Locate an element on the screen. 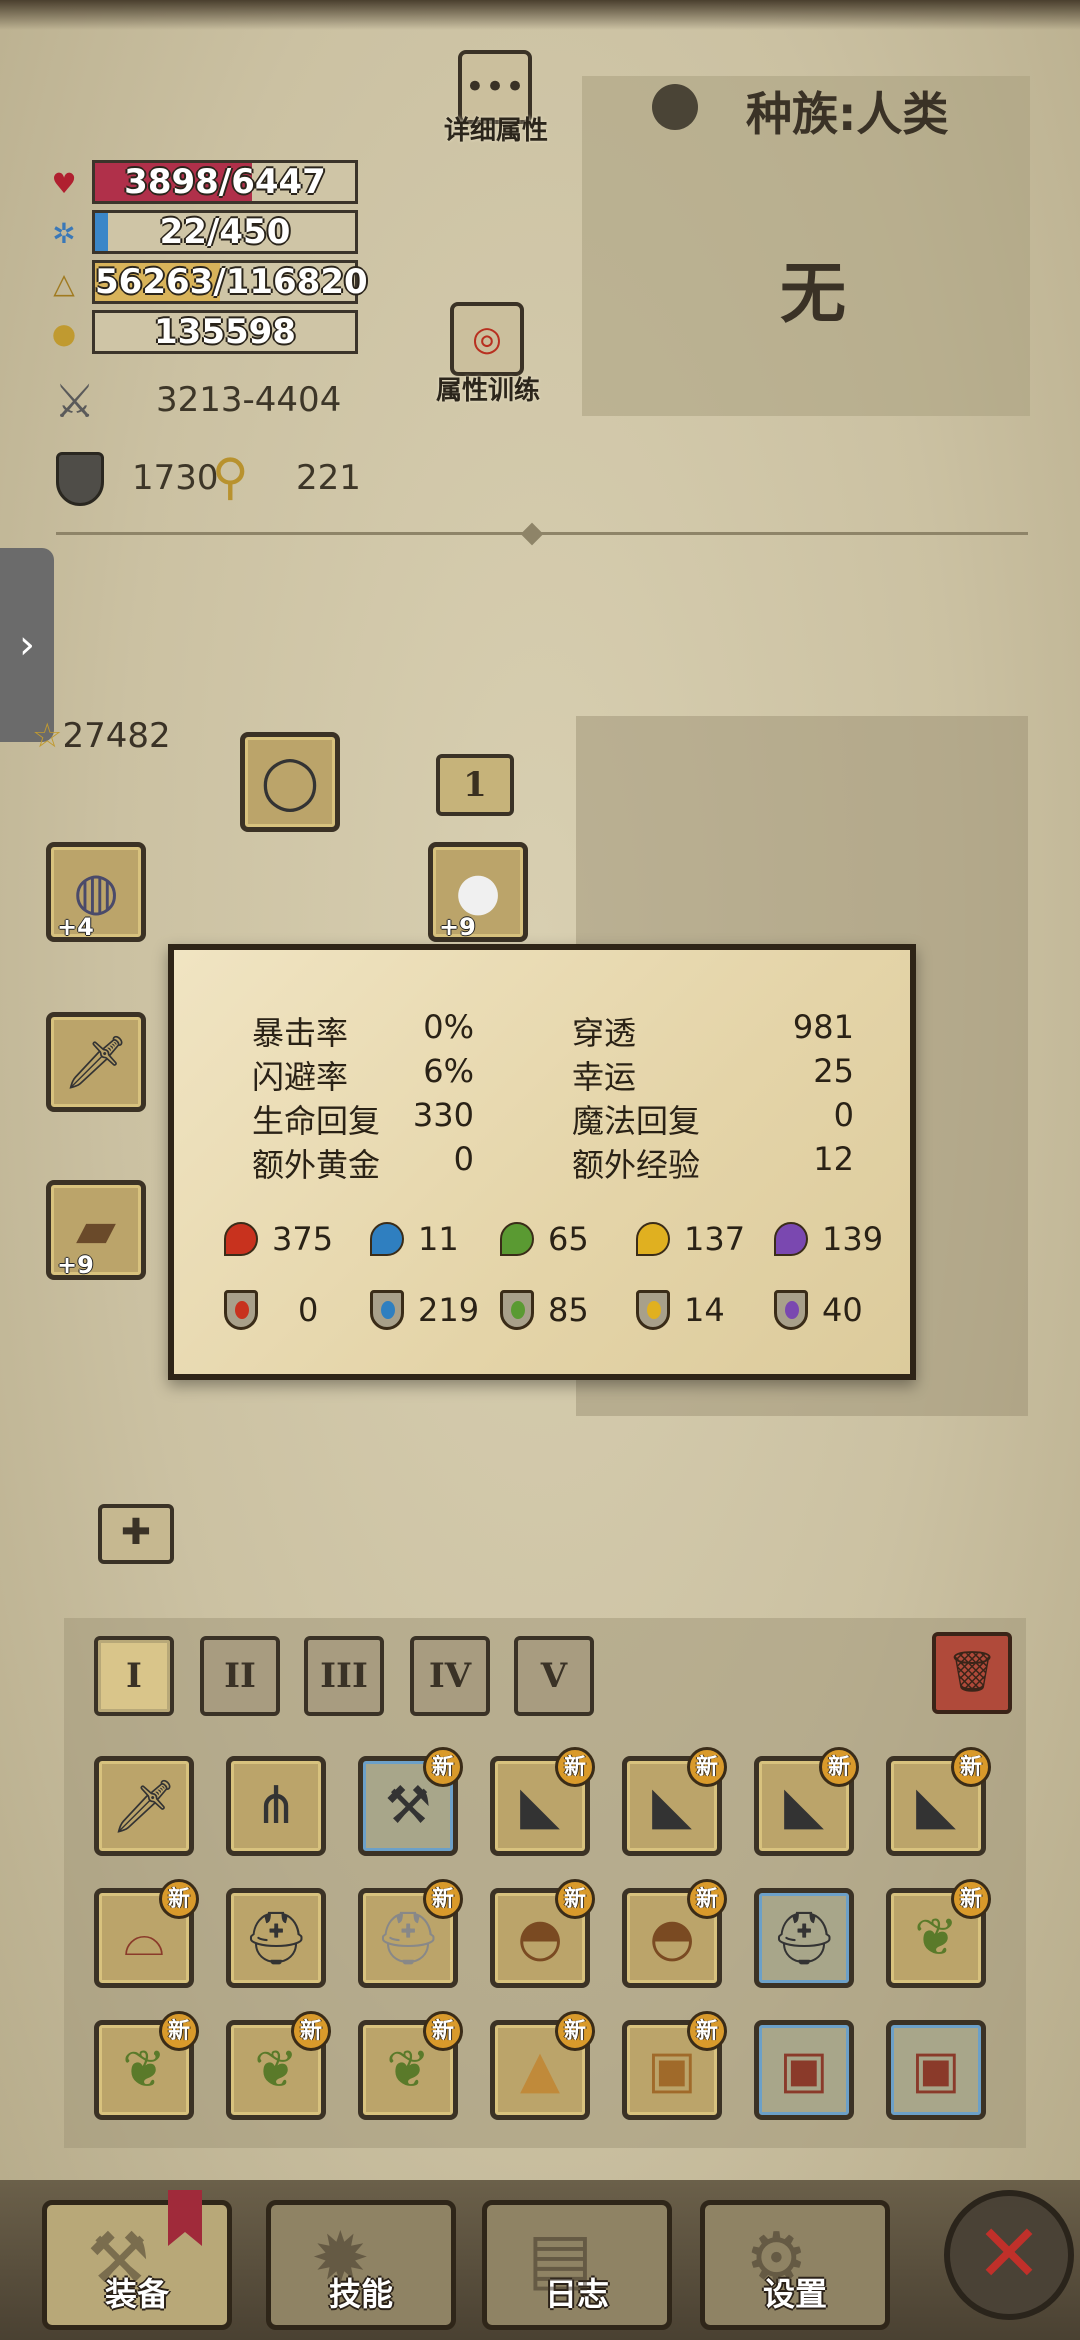 This screenshot has width=1080, height=2340. inventory-item: ⚒ 新 is located at coordinates (410, 1801).